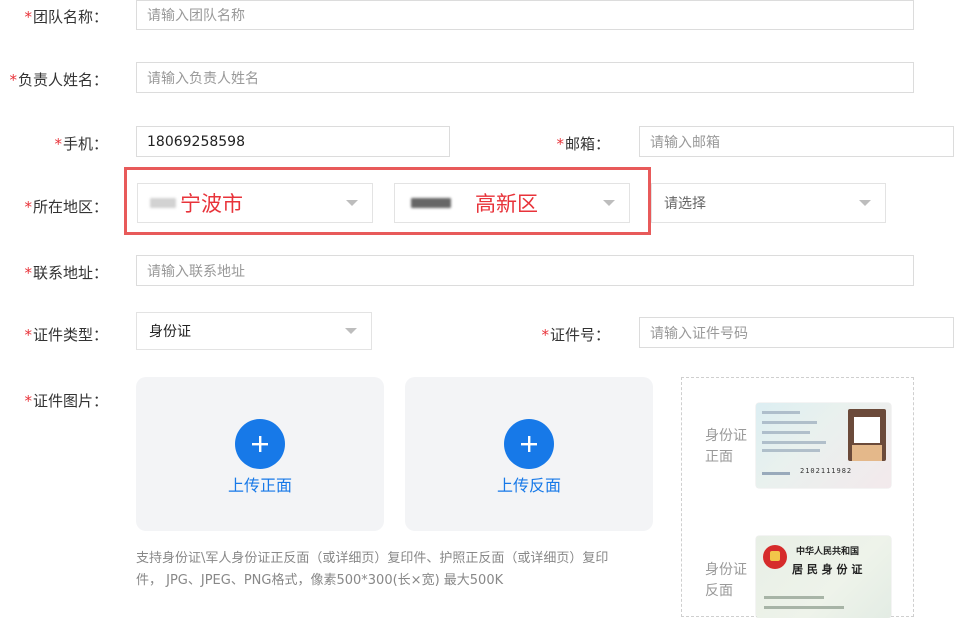 This screenshot has height=618, width=971. I want to click on id-card-front-sample: 2102111982, so click(823, 445).